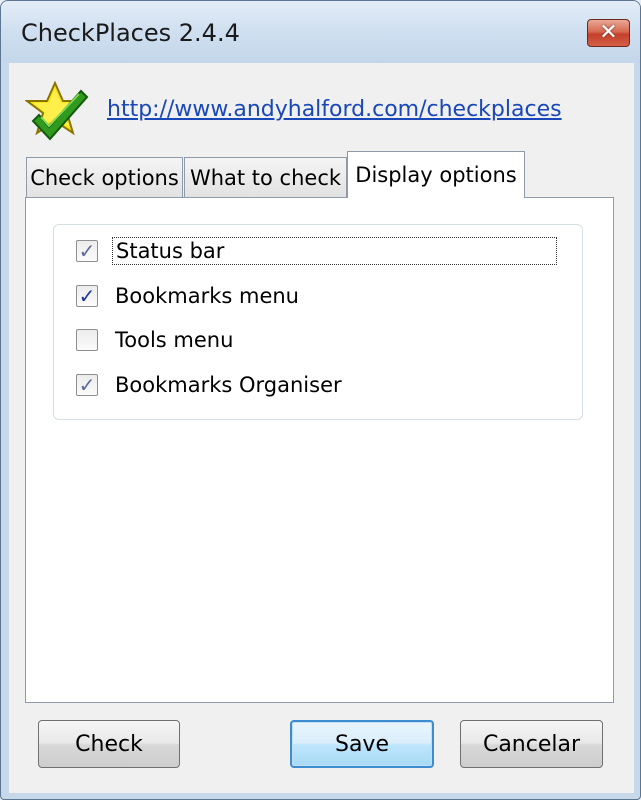 The height and width of the screenshot is (800, 641). What do you see at coordinates (109, 744) in the screenshot?
I see `check-button: Check` at bounding box center [109, 744].